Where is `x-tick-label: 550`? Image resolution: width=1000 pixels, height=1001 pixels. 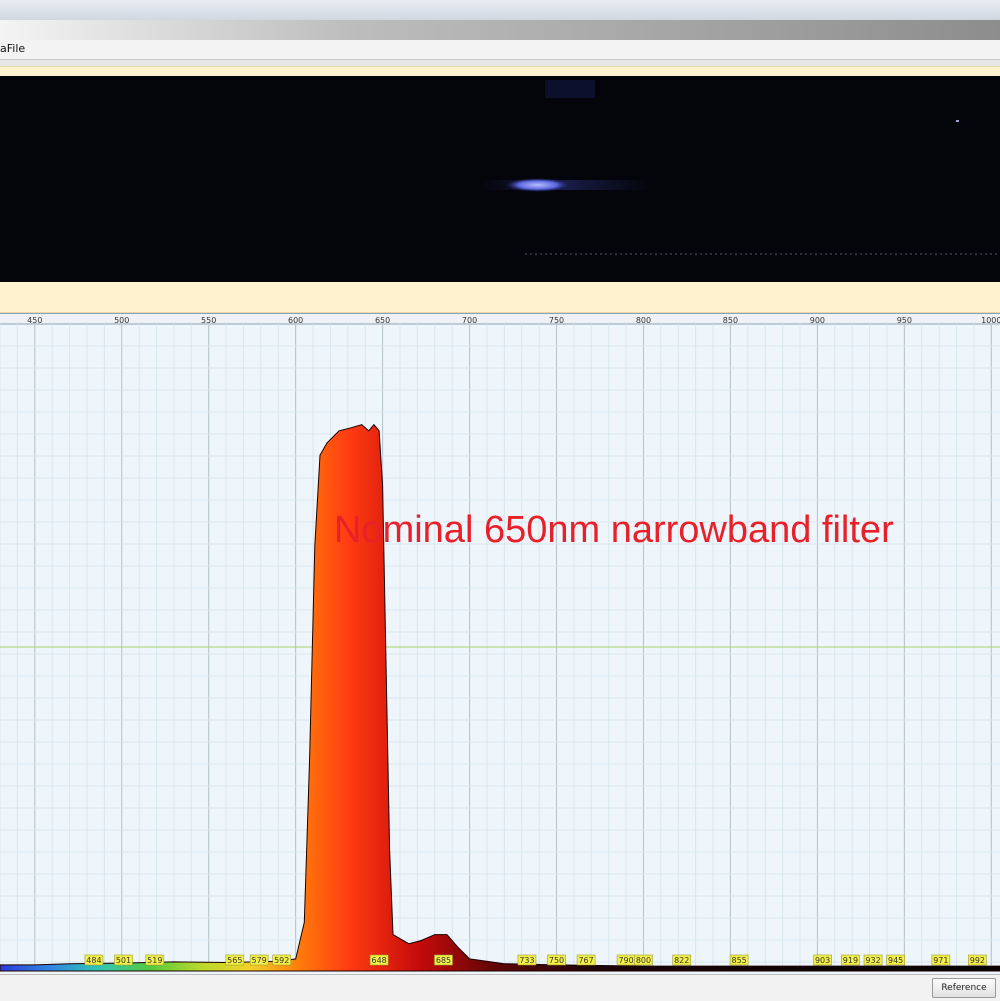
x-tick-label: 550 is located at coordinates (208, 320).